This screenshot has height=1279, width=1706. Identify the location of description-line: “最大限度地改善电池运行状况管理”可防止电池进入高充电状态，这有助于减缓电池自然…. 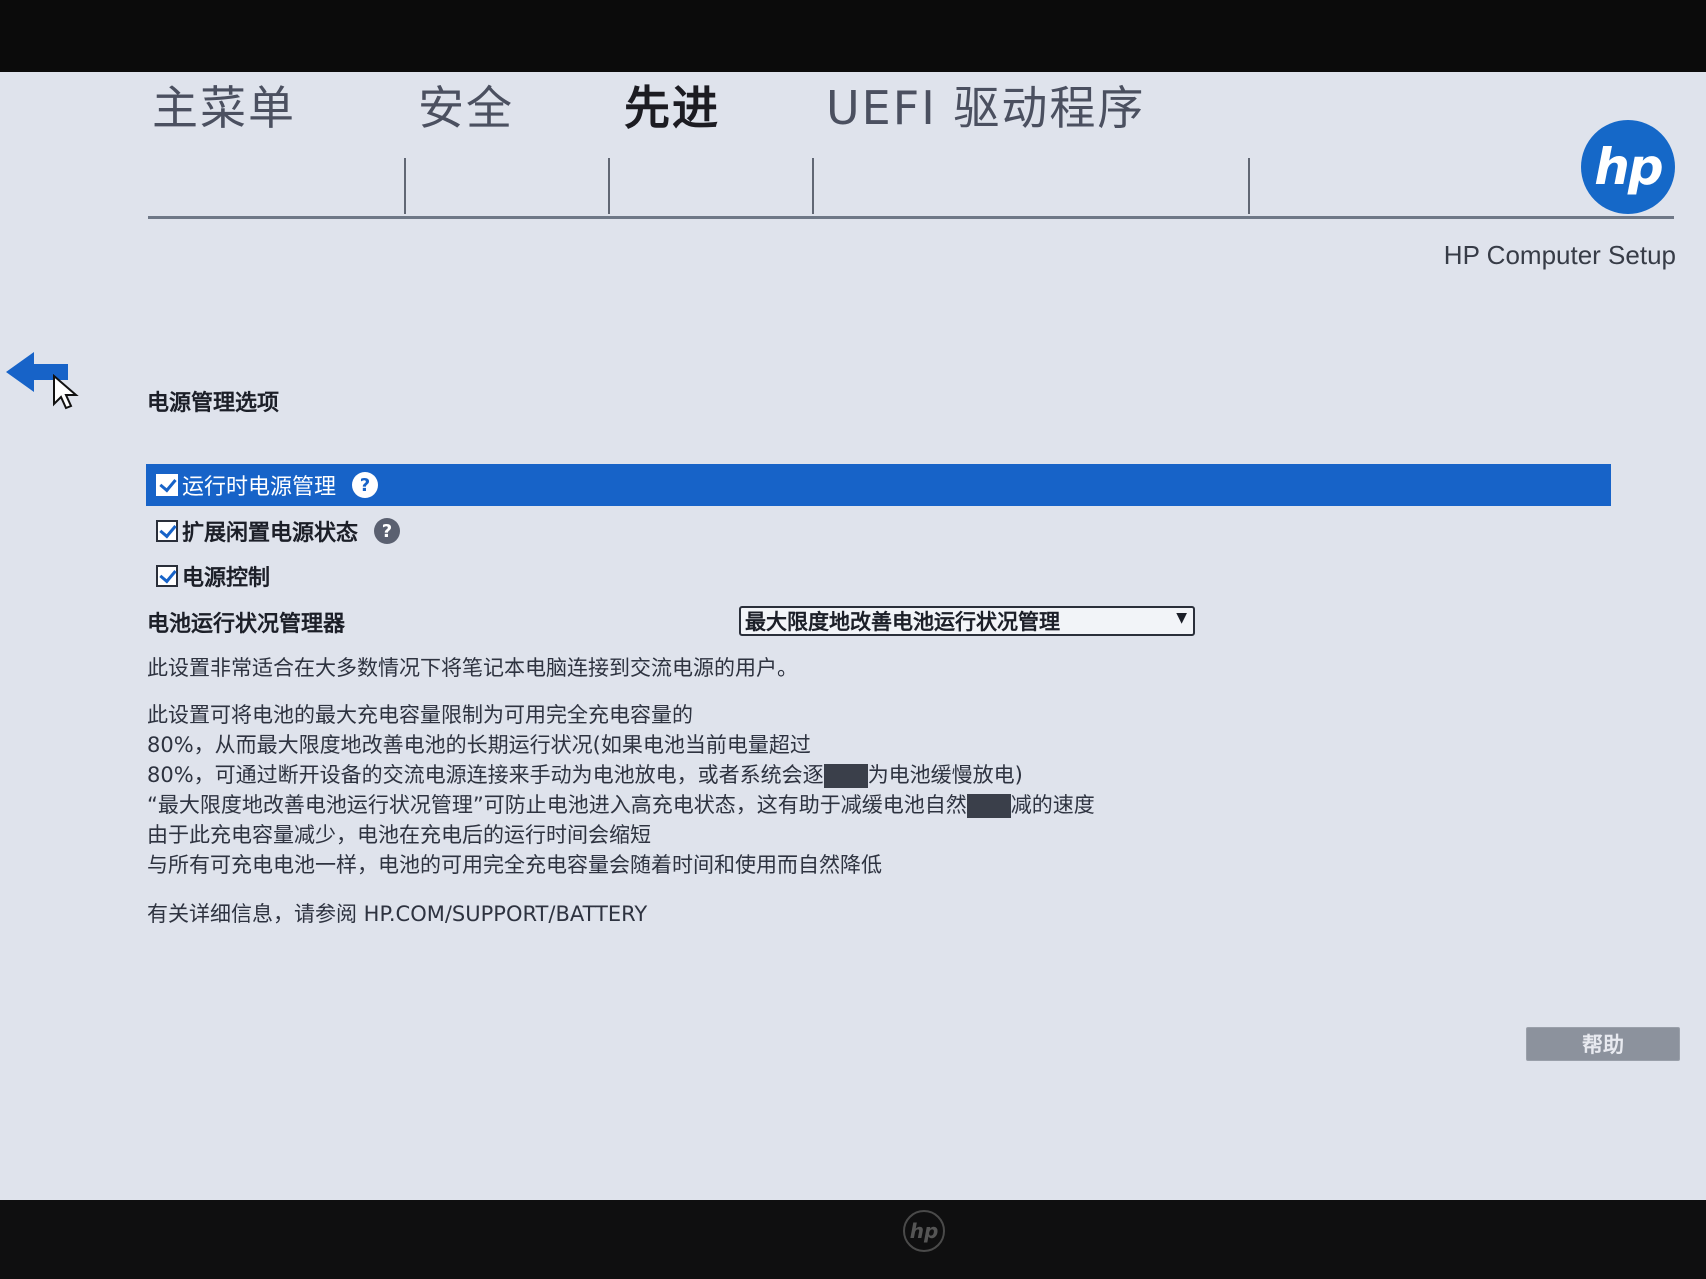
(621, 804).